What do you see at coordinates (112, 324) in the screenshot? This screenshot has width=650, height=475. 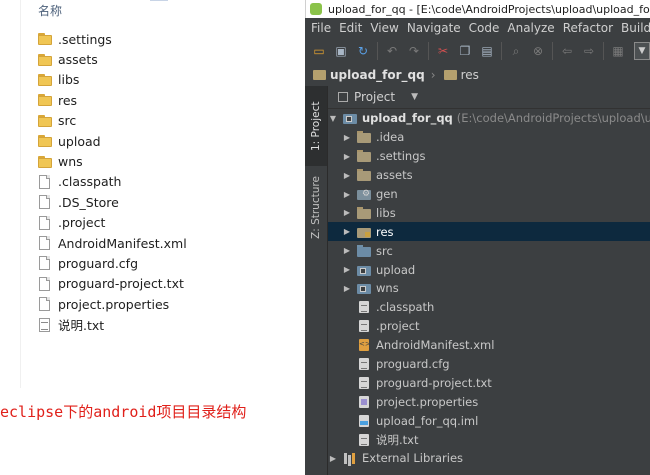 I see `explorer-item: 说明.txt` at bounding box center [112, 324].